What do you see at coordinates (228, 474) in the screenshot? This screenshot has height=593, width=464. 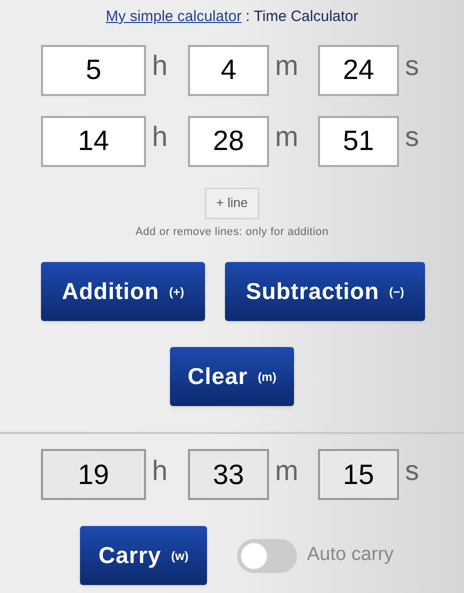 I see `result-field: 33` at bounding box center [228, 474].